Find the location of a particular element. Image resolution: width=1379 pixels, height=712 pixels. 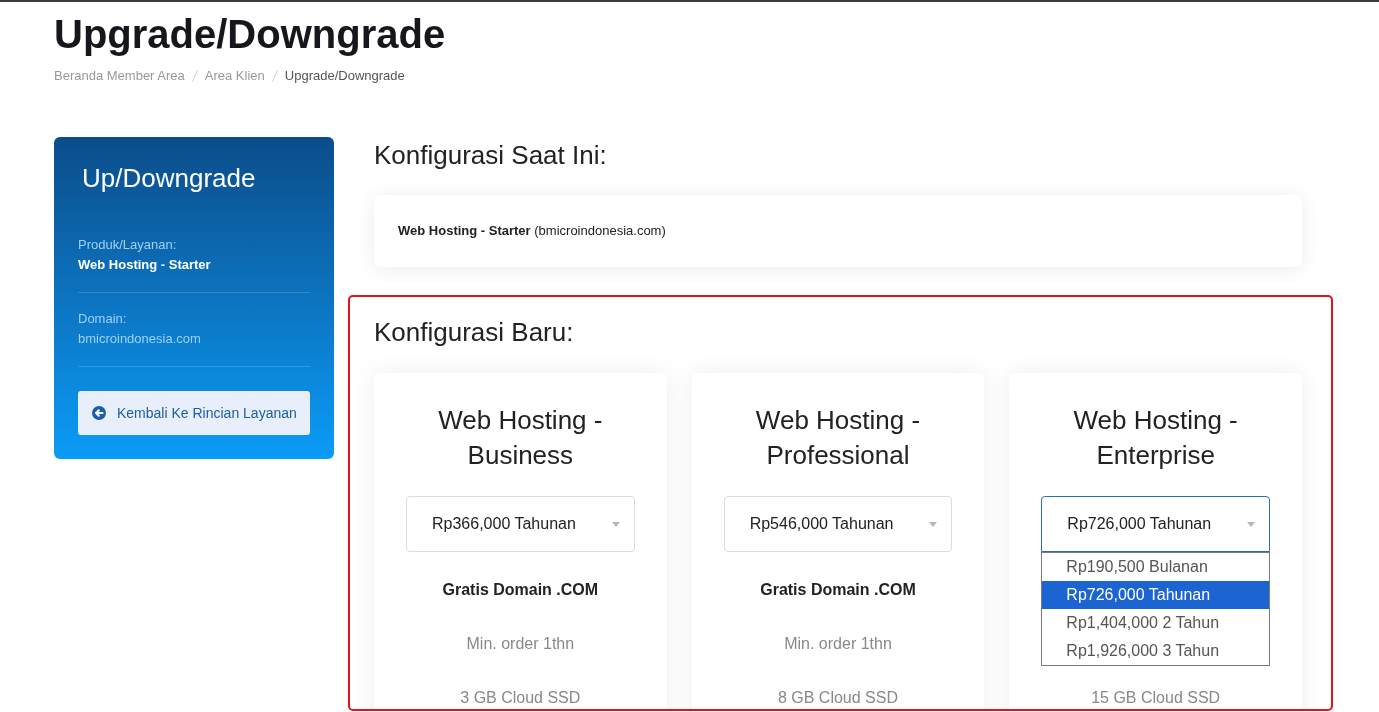

current-plan-text: Web Hosting - Starter (bmicroindonesia.com) is located at coordinates (532, 231).